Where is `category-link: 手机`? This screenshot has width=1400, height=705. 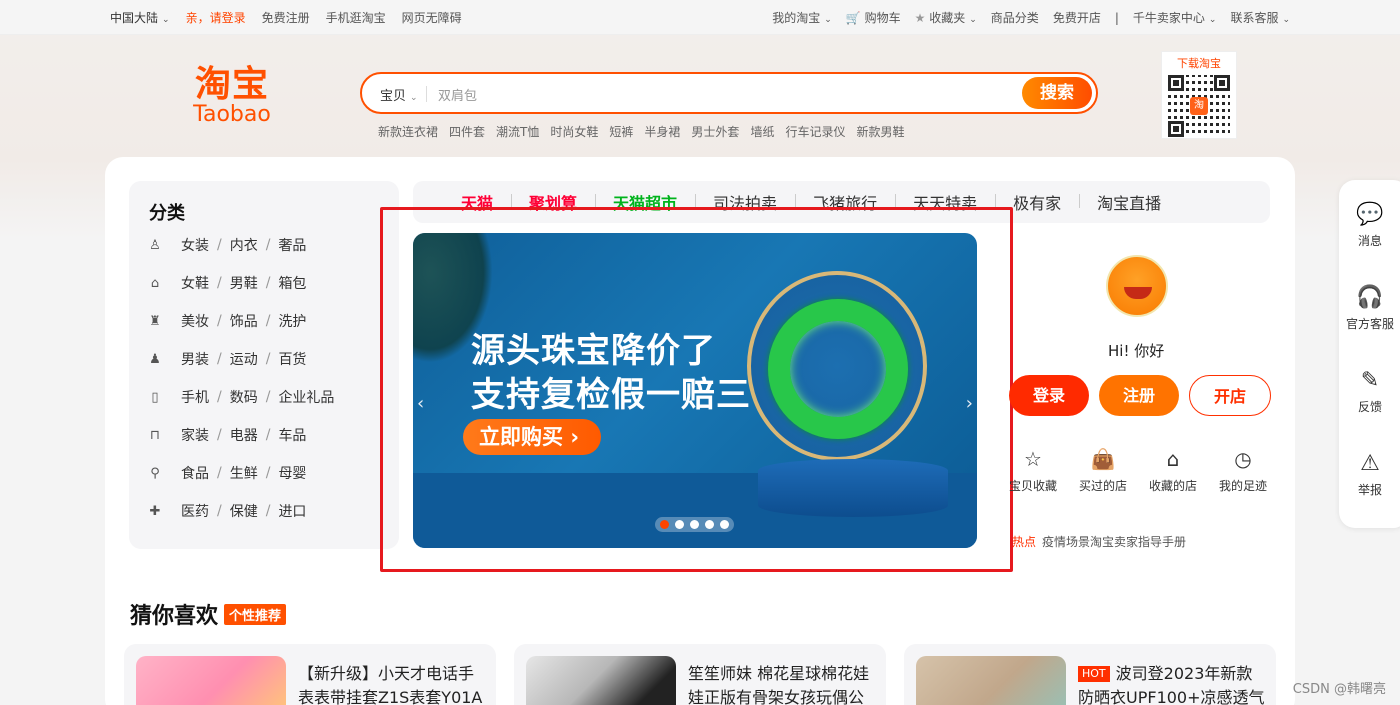
category-link: 手机 is located at coordinates (195, 397).